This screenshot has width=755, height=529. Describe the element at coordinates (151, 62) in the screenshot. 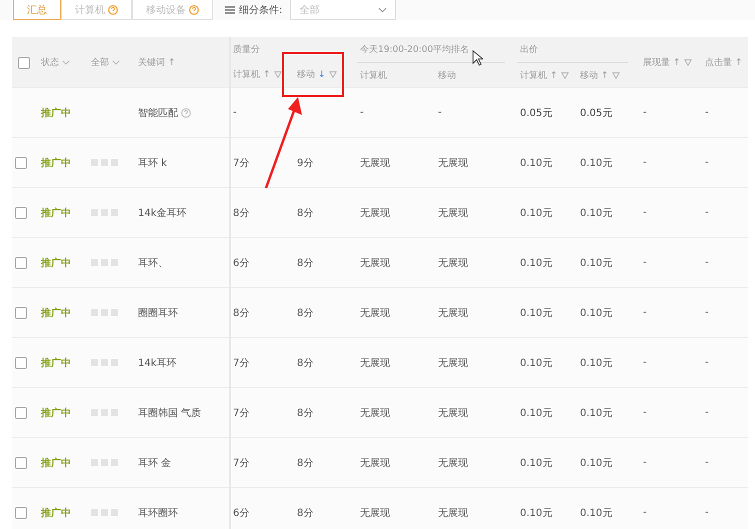

I see `column-header: 关键词` at that location.